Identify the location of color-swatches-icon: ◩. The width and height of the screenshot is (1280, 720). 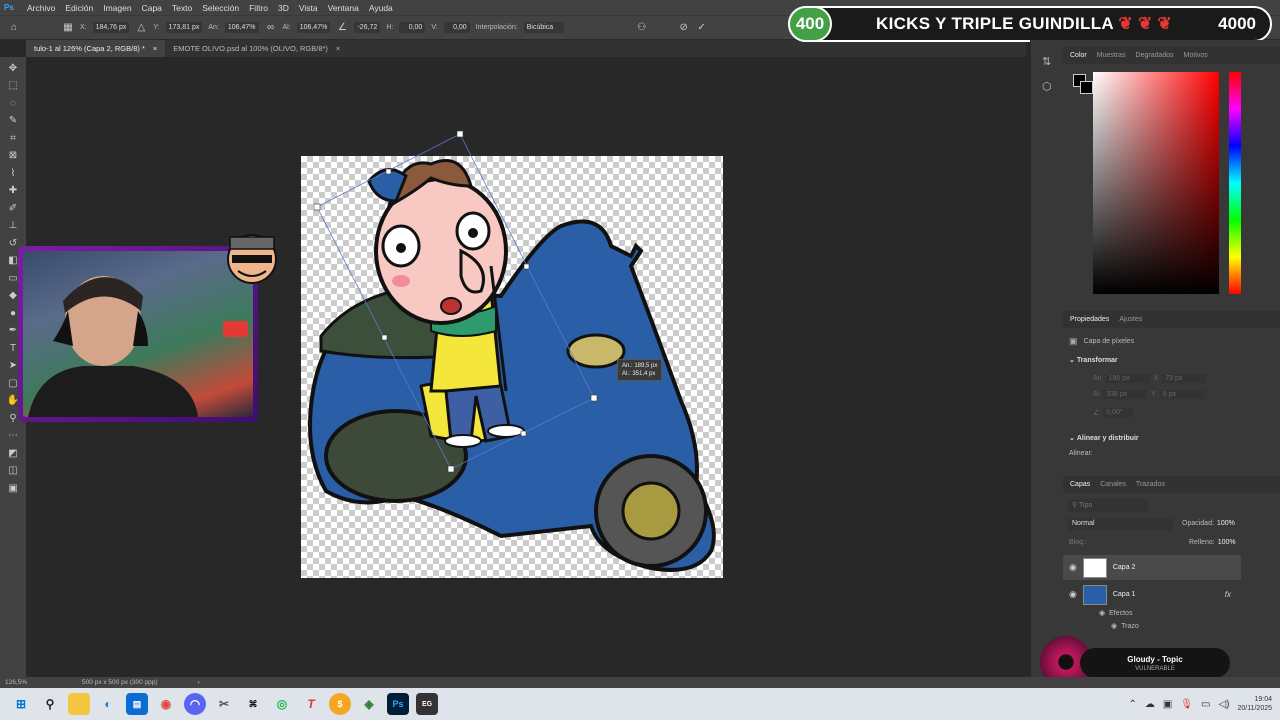
(13, 453).